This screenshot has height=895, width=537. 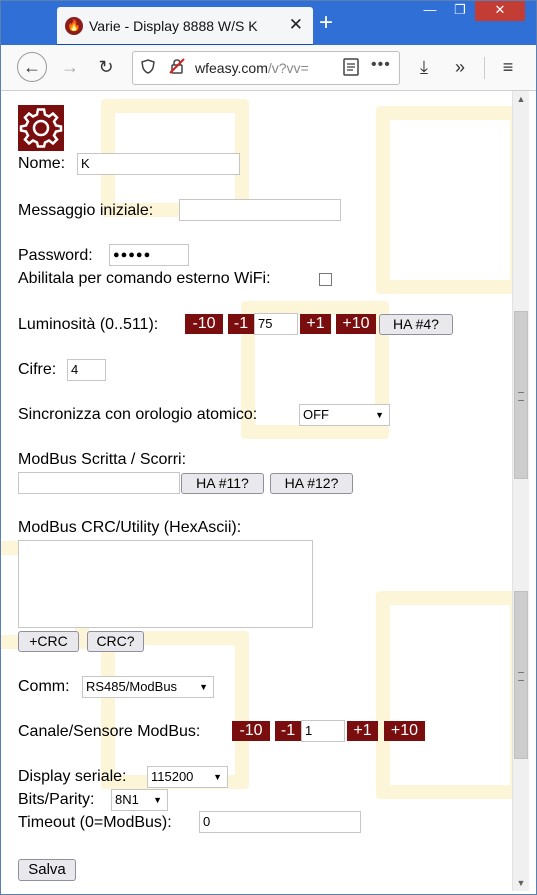 I want to click on nav-toolbar: ← → ↻ wfeasy.com/v?vv= ••• ⤓ » ≡, so click(x=268, y=68).